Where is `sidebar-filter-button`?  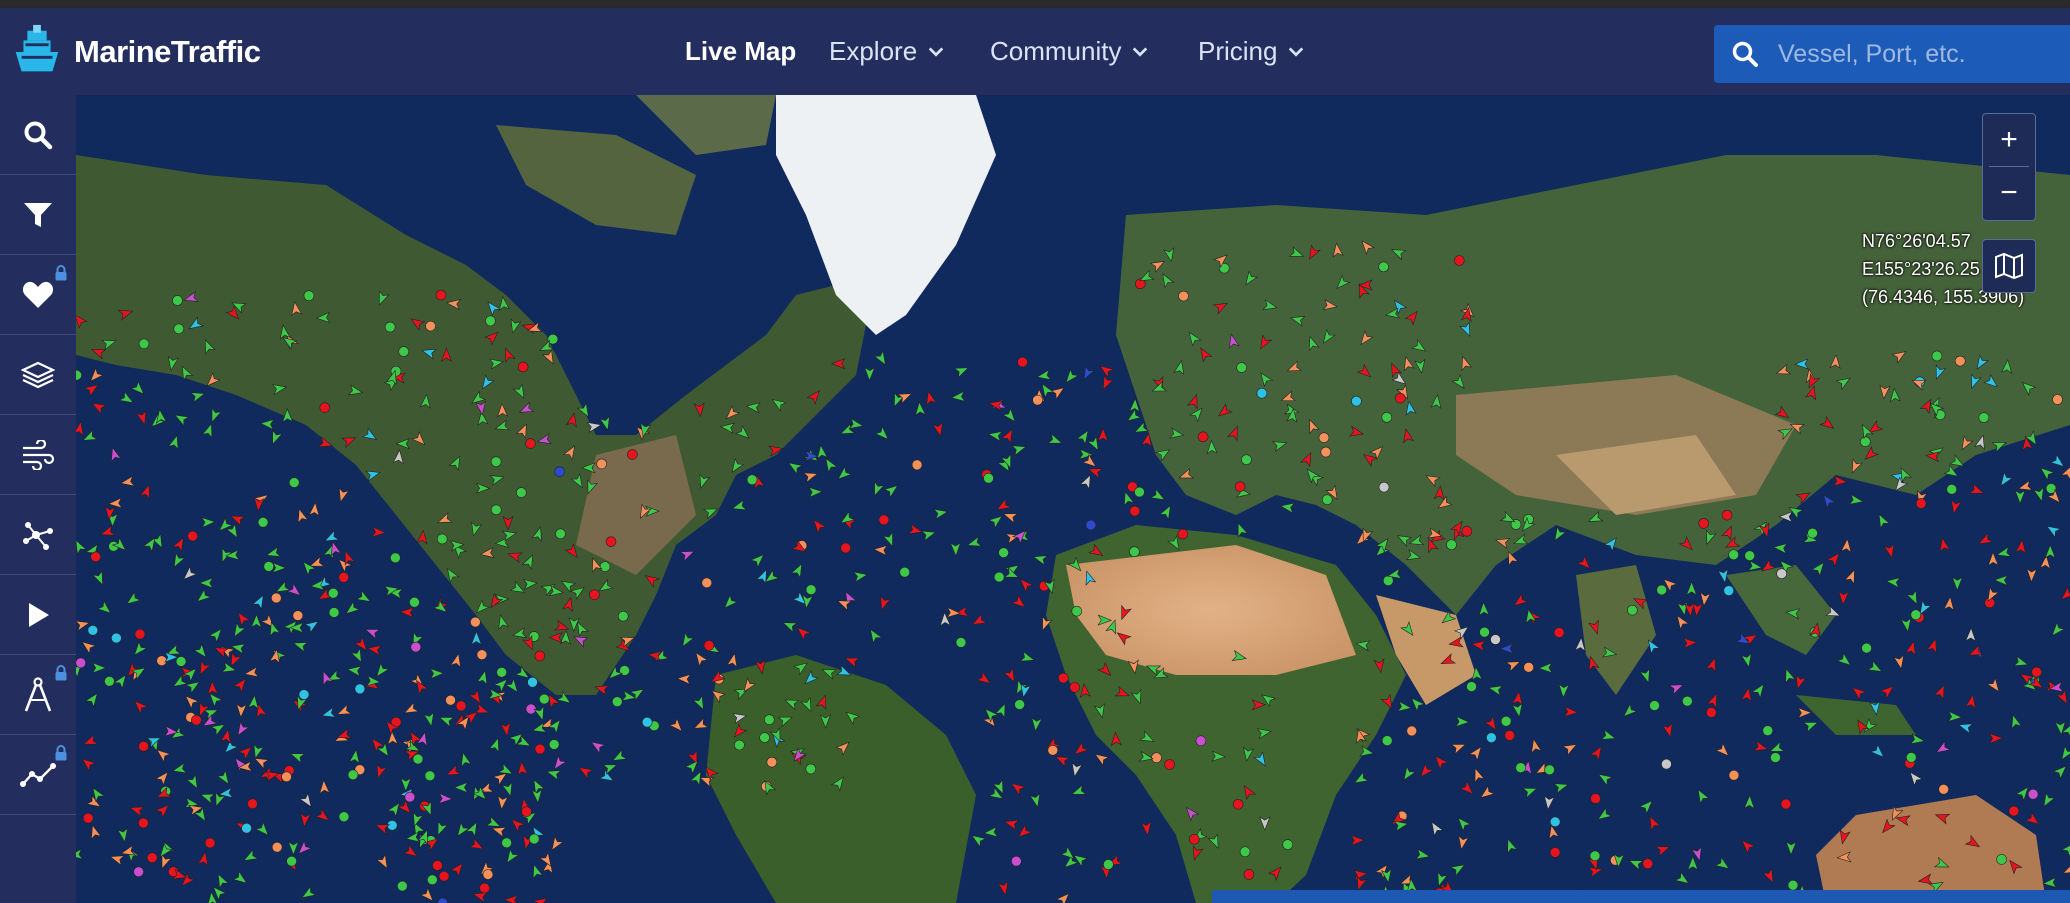 sidebar-filter-button is located at coordinates (38, 215).